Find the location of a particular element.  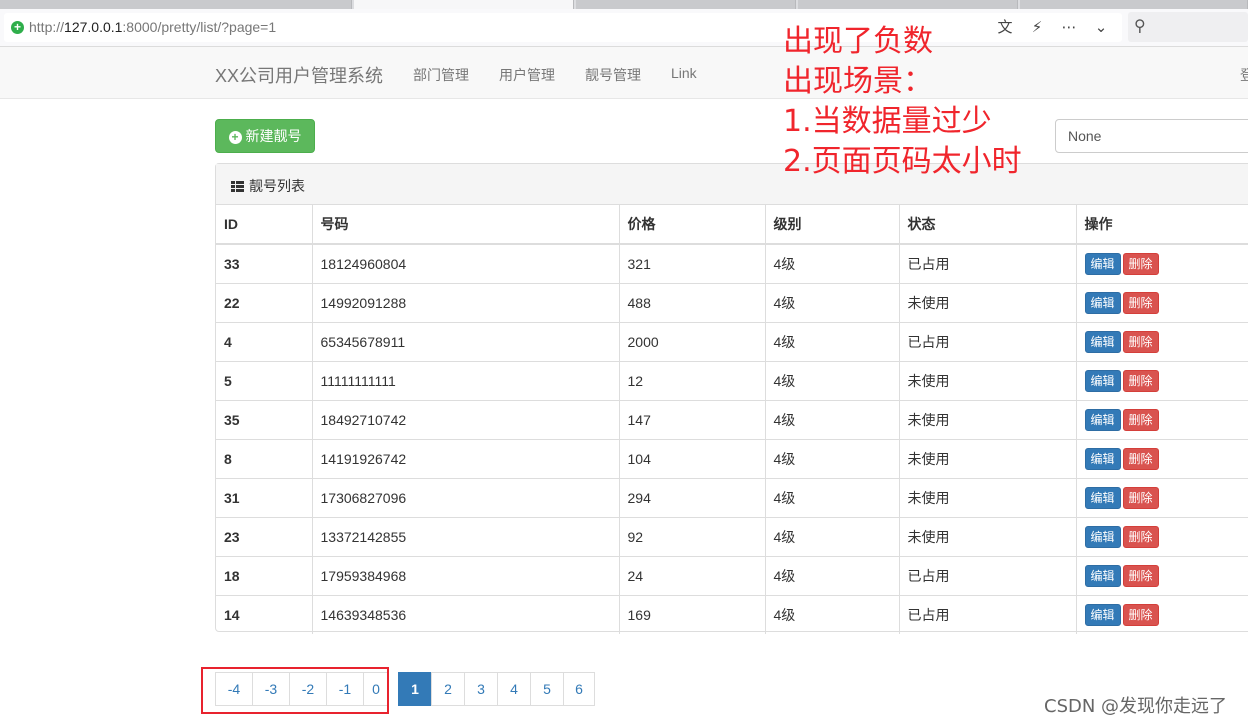

magnifier-icon: ⚲ is located at coordinates (1140, 26).